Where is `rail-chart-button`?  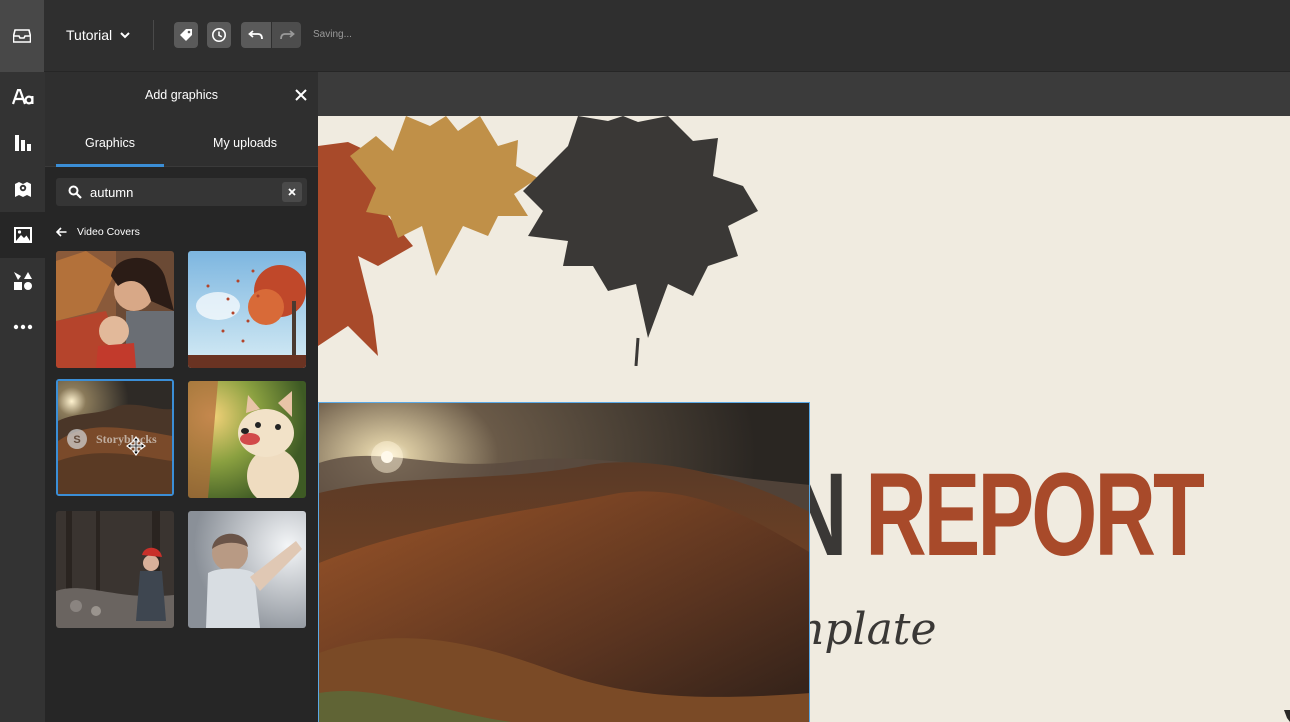 rail-chart-button is located at coordinates (22, 143).